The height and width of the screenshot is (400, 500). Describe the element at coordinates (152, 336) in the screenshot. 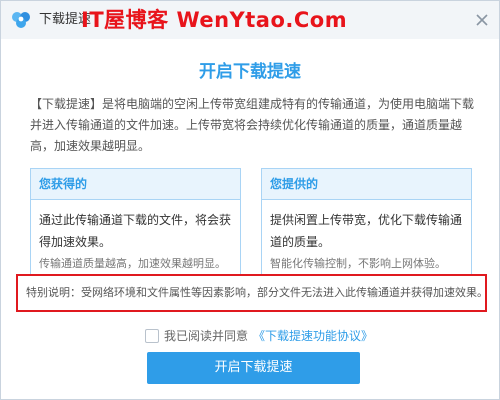

I see `agreement-checkbox` at that location.